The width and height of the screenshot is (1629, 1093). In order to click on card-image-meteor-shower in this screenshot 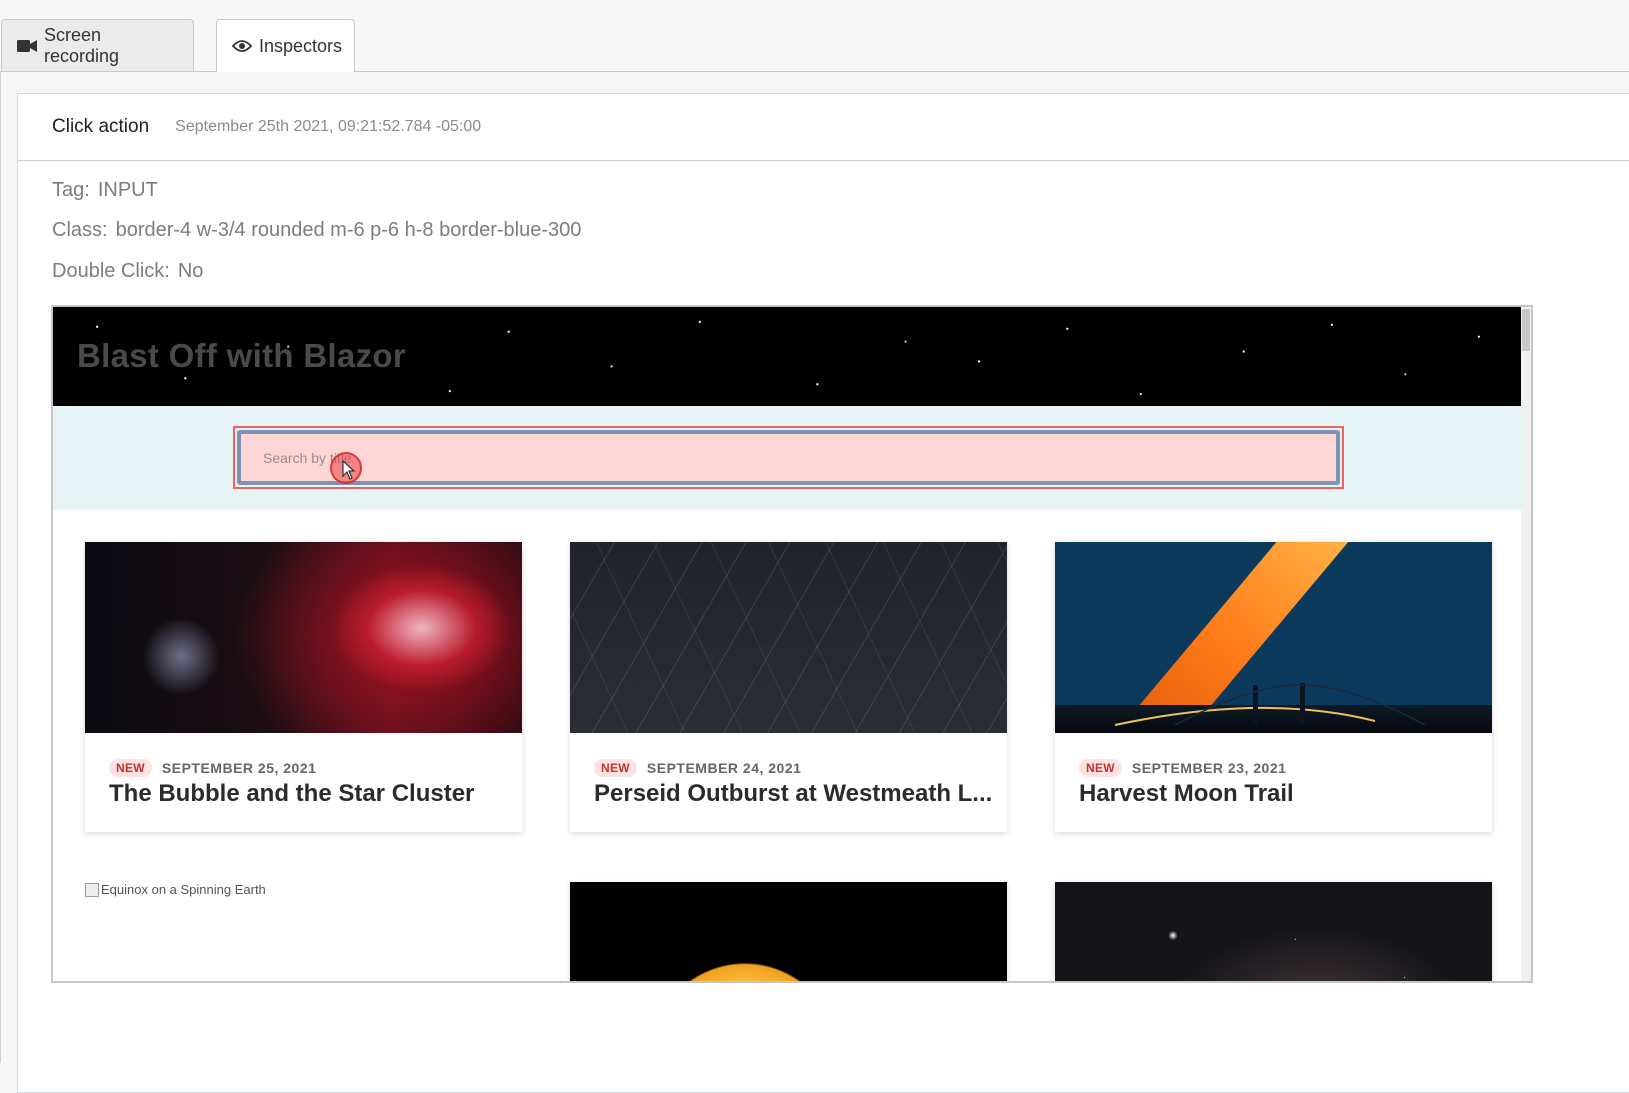, I will do `click(788, 637)`.